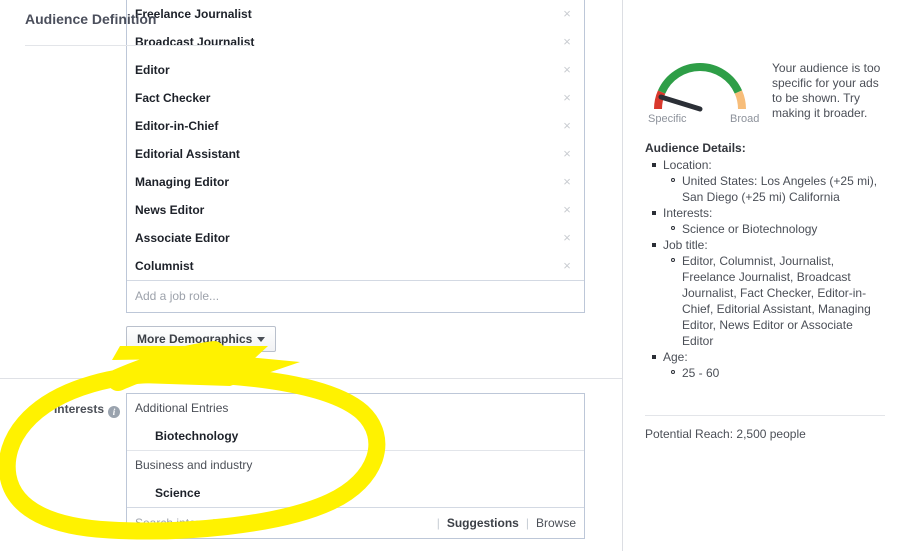 The image size is (898, 551). Describe the element at coordinates (177, 126) in the screenshot. I see `job-role-label: Editor-in-Chief` at that location.